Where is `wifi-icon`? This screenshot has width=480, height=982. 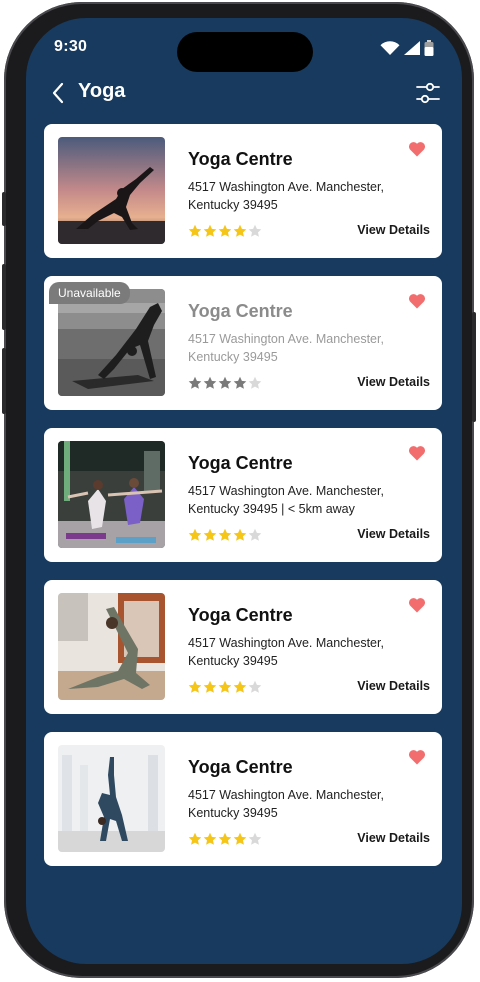
wifi-icon is located at coordinates (390, 48).